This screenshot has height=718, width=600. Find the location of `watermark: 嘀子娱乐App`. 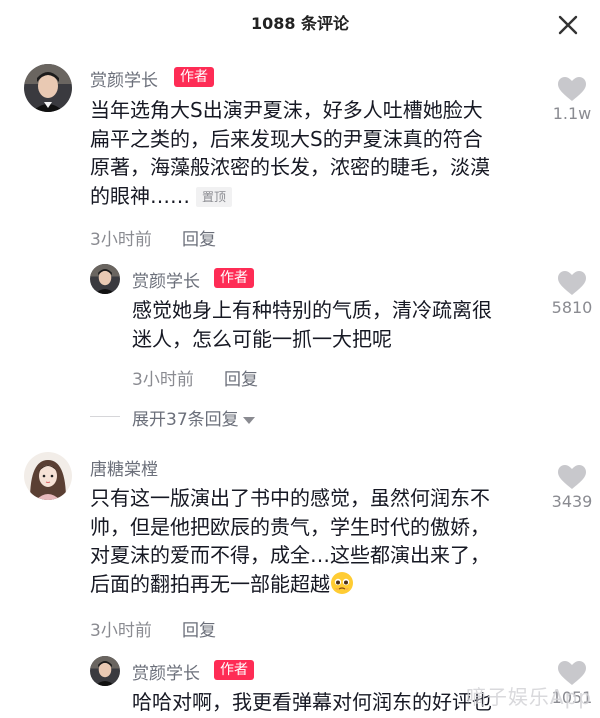

watermark: 嘀子娱乐App is located at coordinates (528, 697).